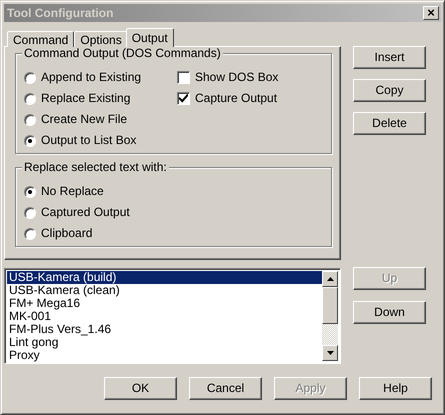 The image size is (445, 415). What do you see at coordinates (164, 329) in the screenshot?
I see `list-item: FM-Plus Vers_1.46` at bounding box center [164, 329].